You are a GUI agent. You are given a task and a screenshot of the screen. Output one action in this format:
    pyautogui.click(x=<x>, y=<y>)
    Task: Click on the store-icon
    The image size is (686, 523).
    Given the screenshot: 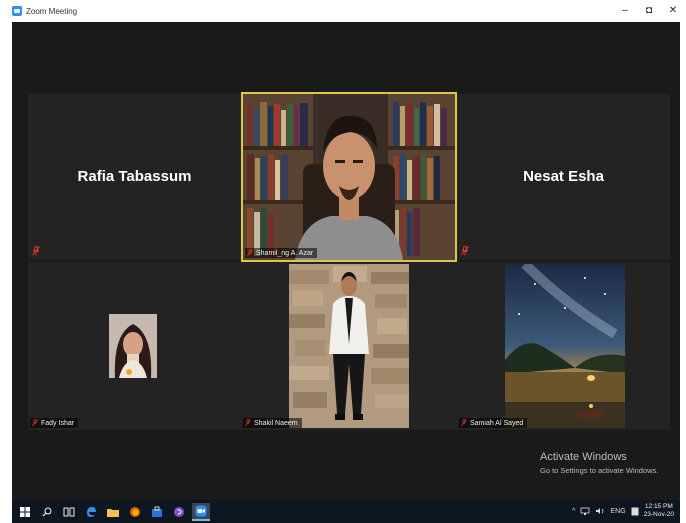 What is the action you would take?
    pyautogui.click(x=157, y=512)
    